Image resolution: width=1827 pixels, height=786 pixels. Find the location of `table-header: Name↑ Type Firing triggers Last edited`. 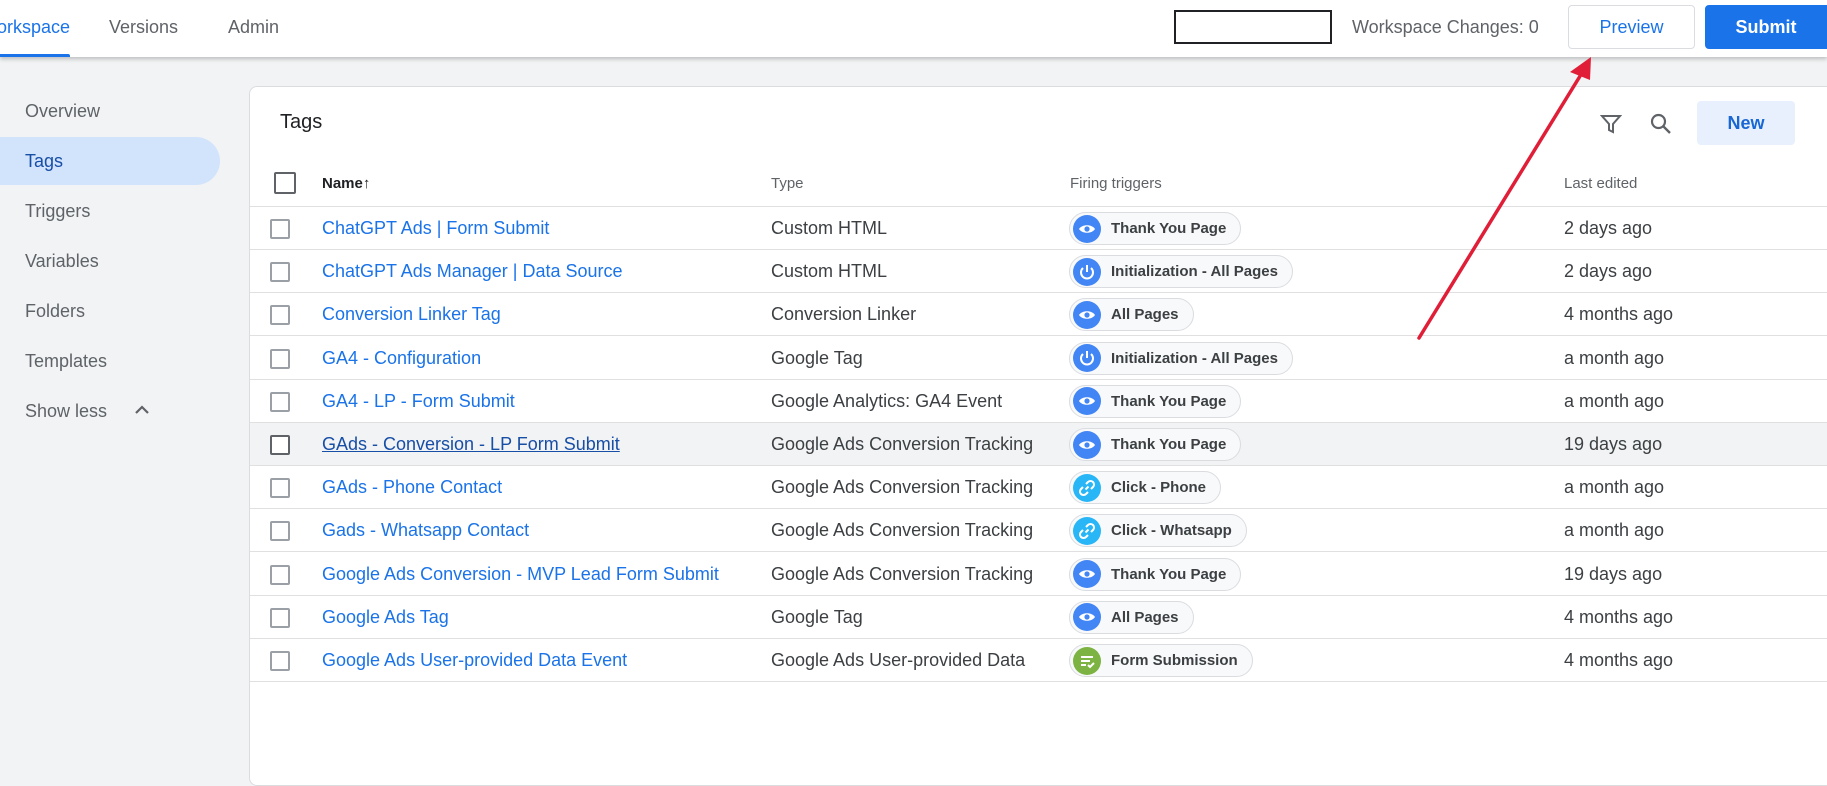

table-header: Name↑ Type Firing triggers Last edited is located at coordinates (1038, 182).